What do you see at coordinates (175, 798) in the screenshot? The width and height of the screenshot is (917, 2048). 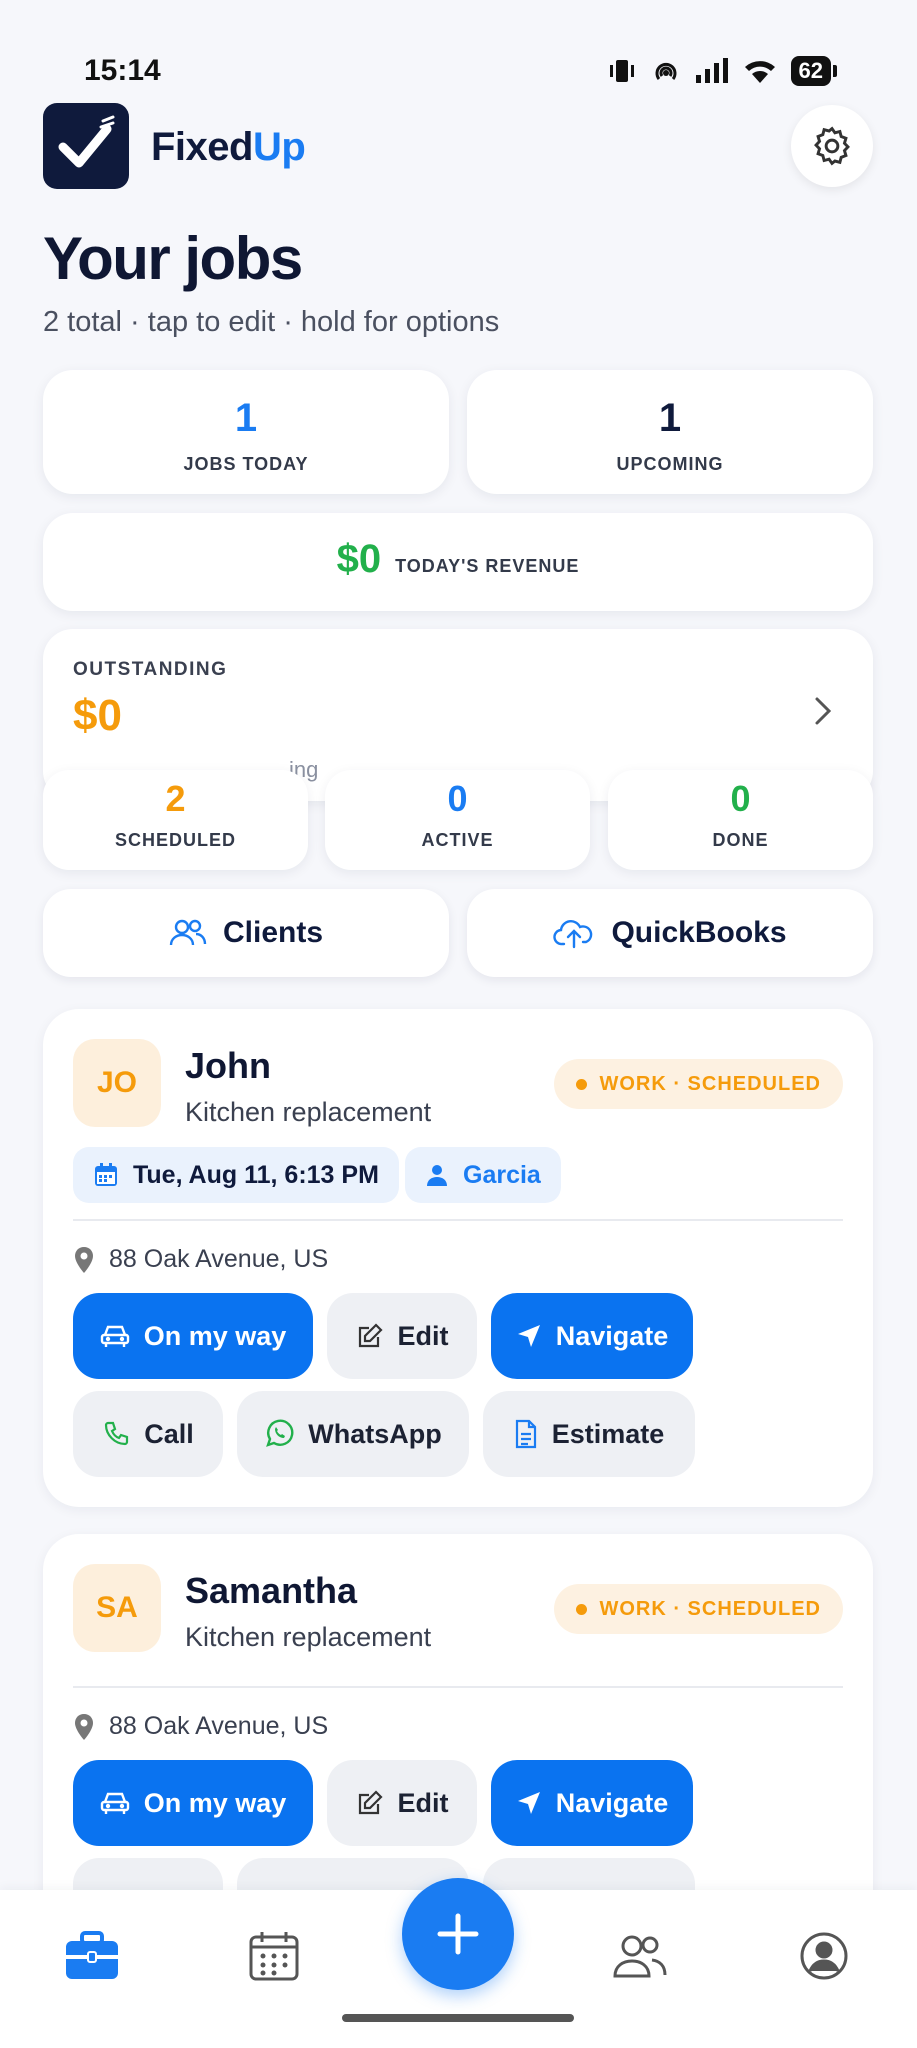 I see `scheduled-value: 2` at bounding box center [175, 798].